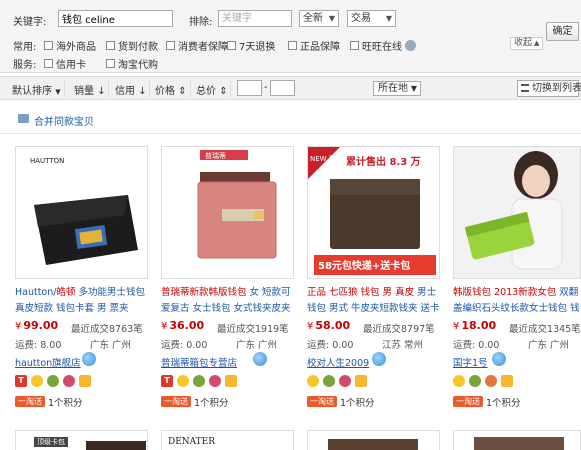 The height and width of the screenshot is (450, 581). Describe the element at coordinates (84, 91) in the screenshot. I see `sort-sales-label: 销量` at that location.